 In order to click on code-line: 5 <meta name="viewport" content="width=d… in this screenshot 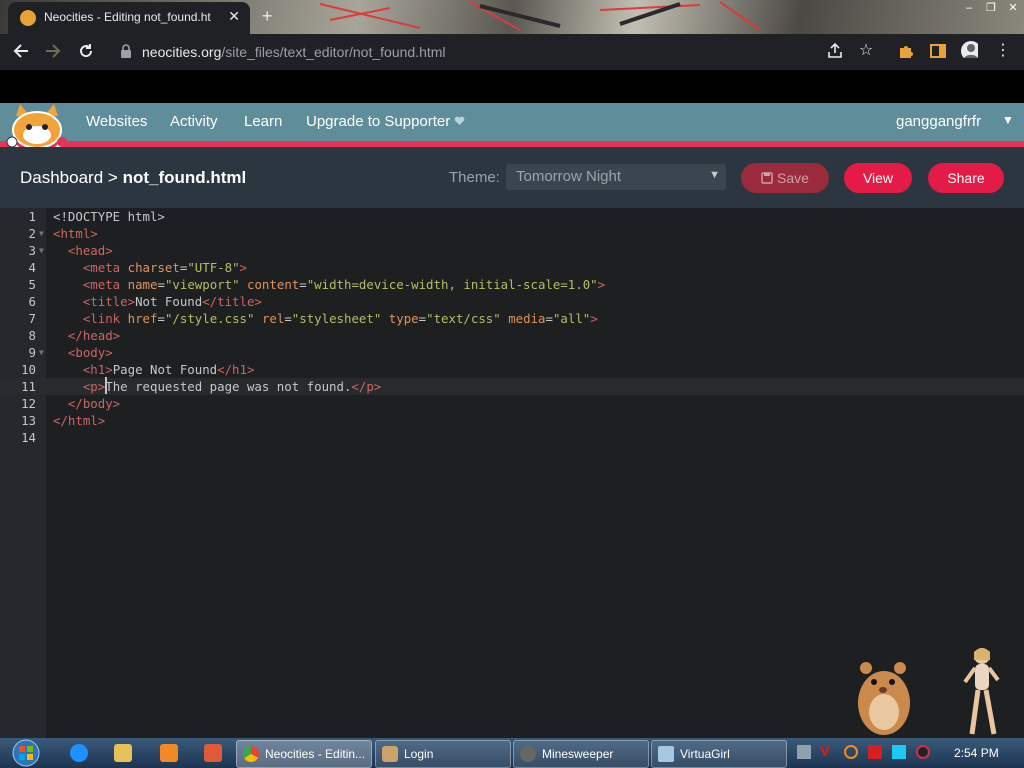, I will do `click(512, 284)`.